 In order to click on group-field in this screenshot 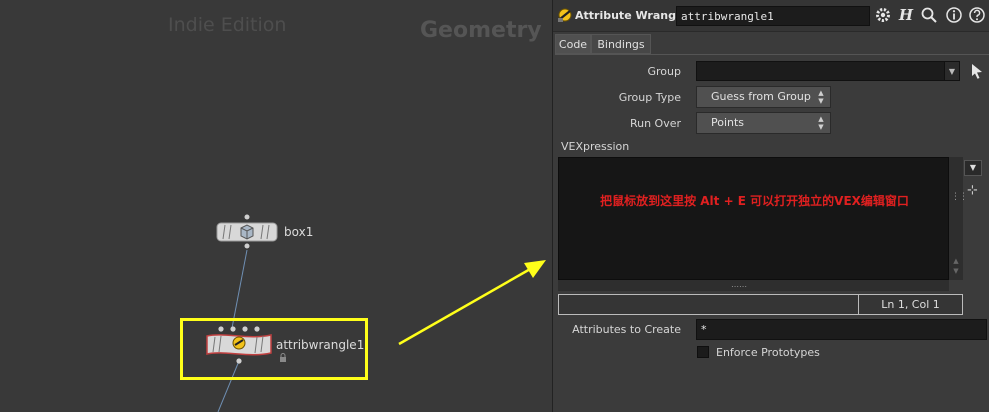, I will do `click(821, 71)`.